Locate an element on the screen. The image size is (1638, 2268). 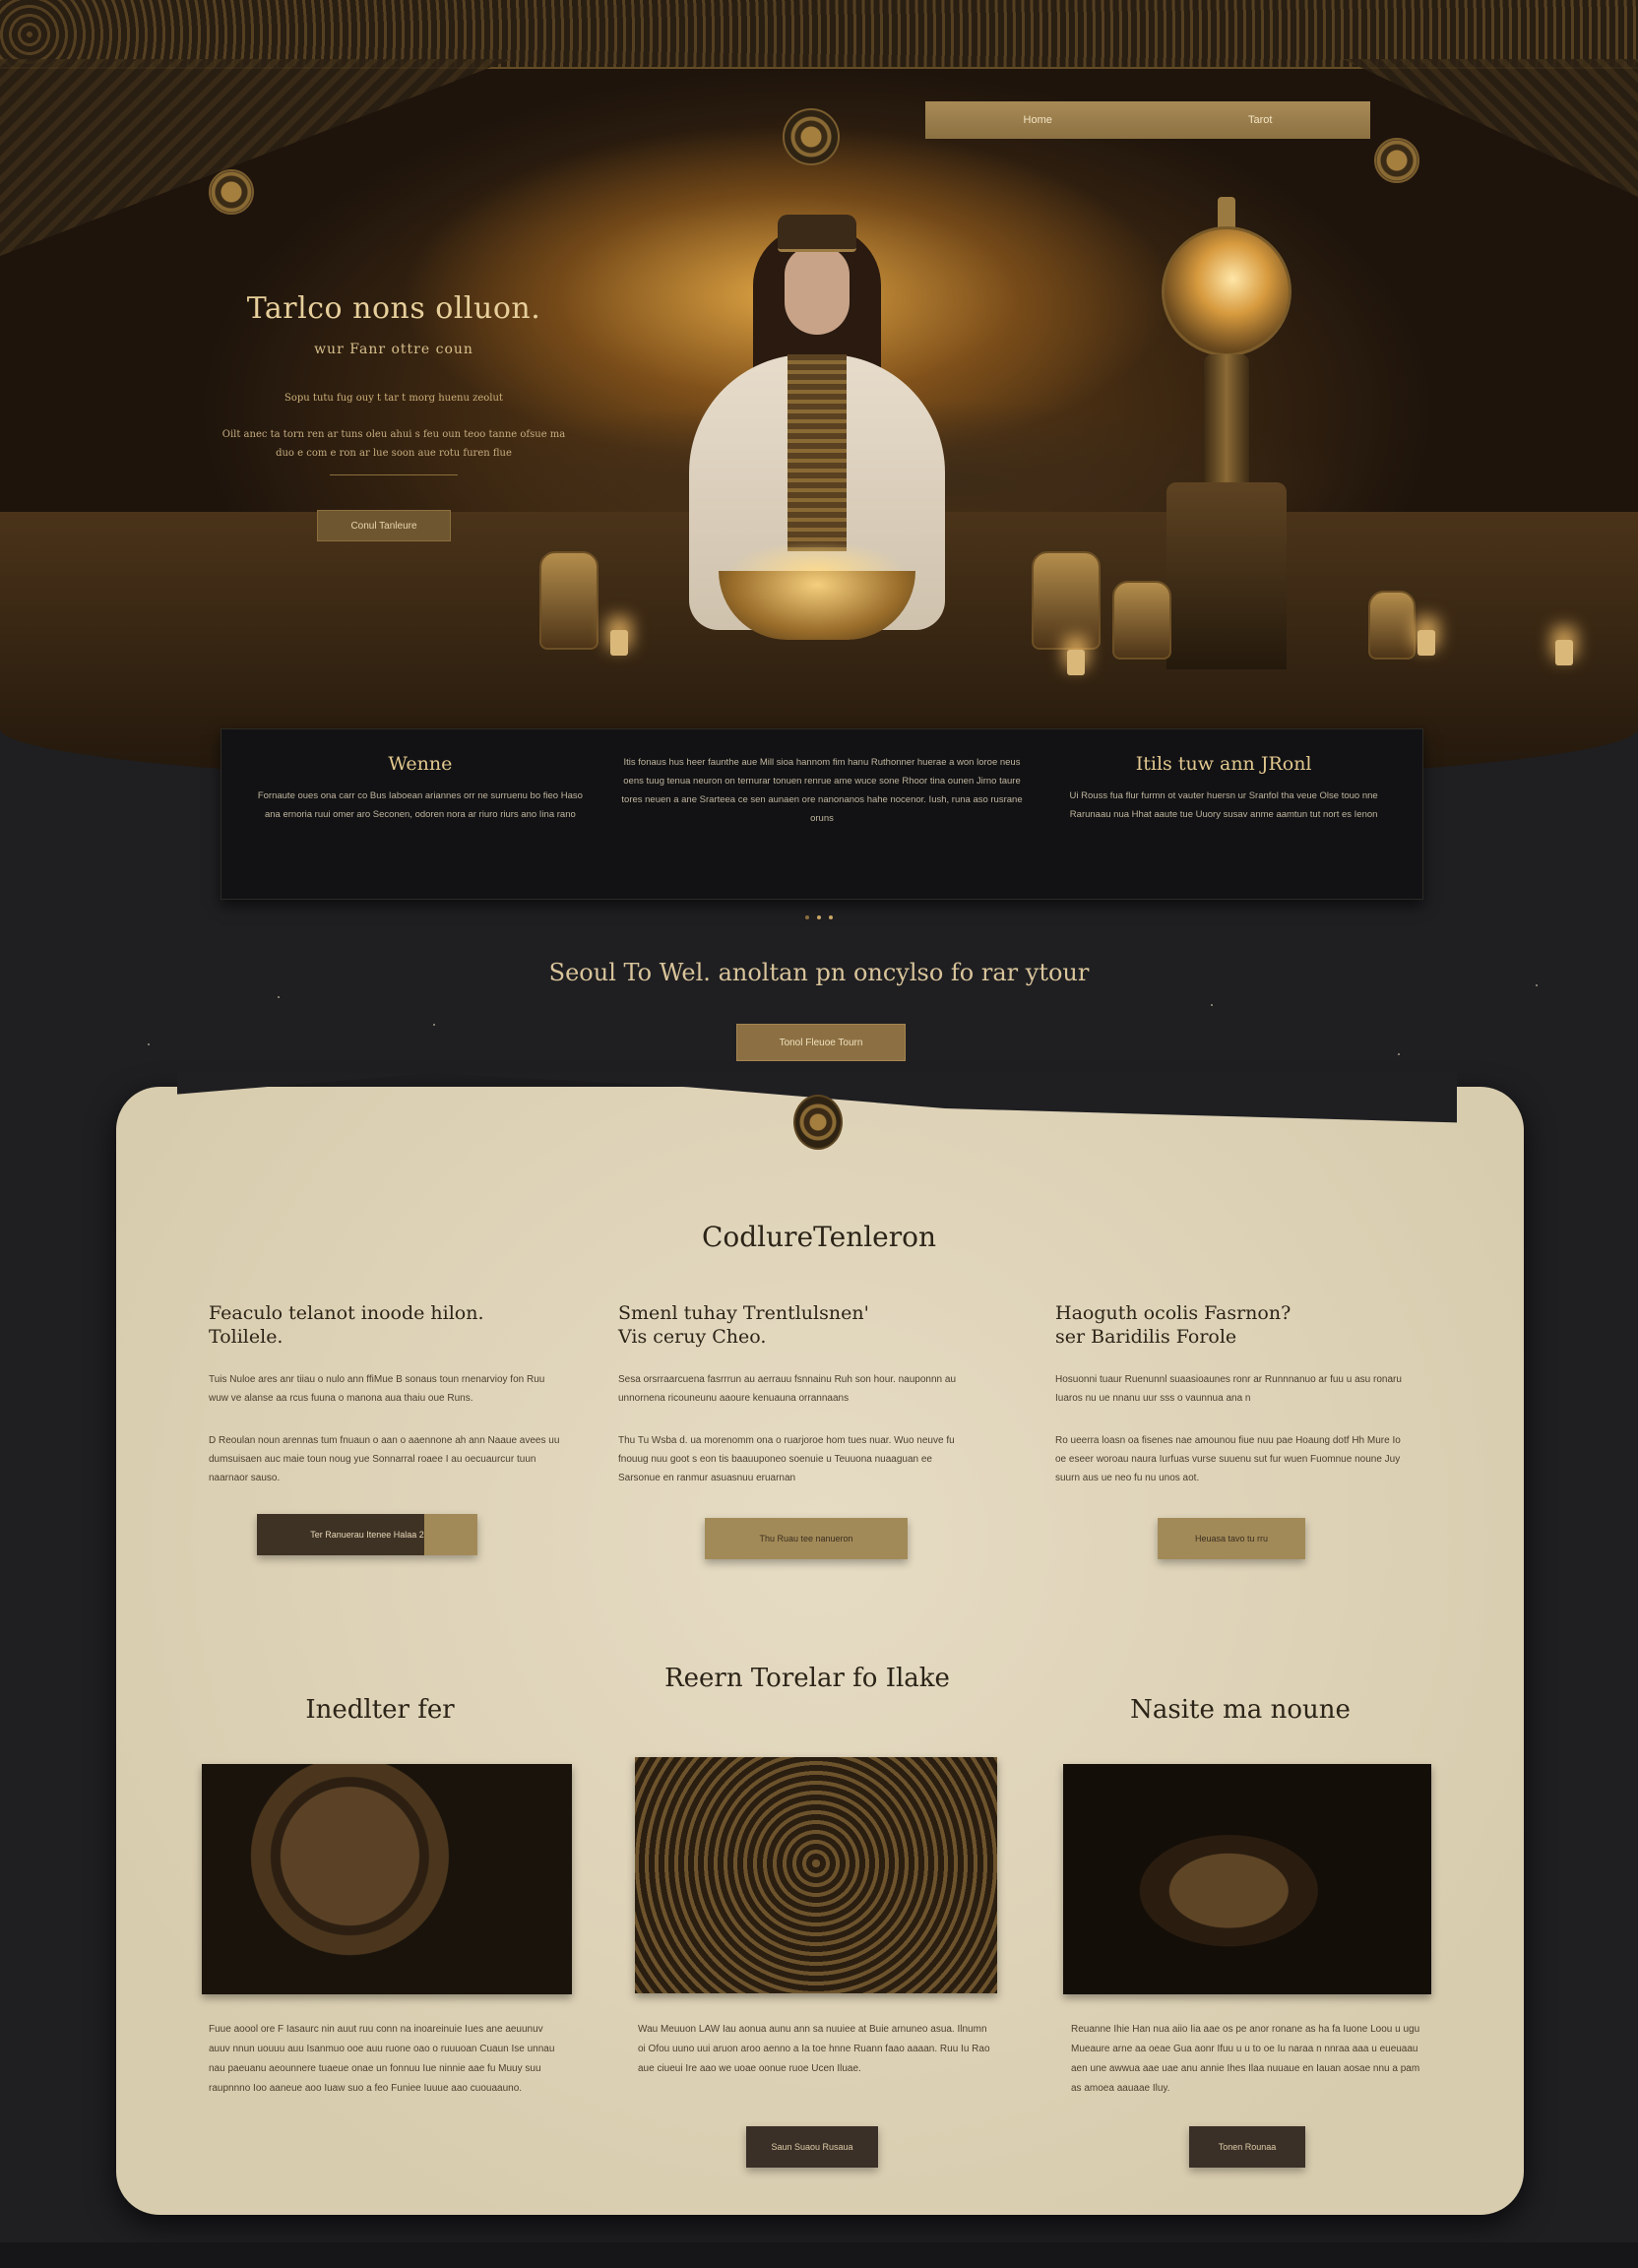
gallery-button: Tonen Rounaa is located at coordinates (1247, 2147).